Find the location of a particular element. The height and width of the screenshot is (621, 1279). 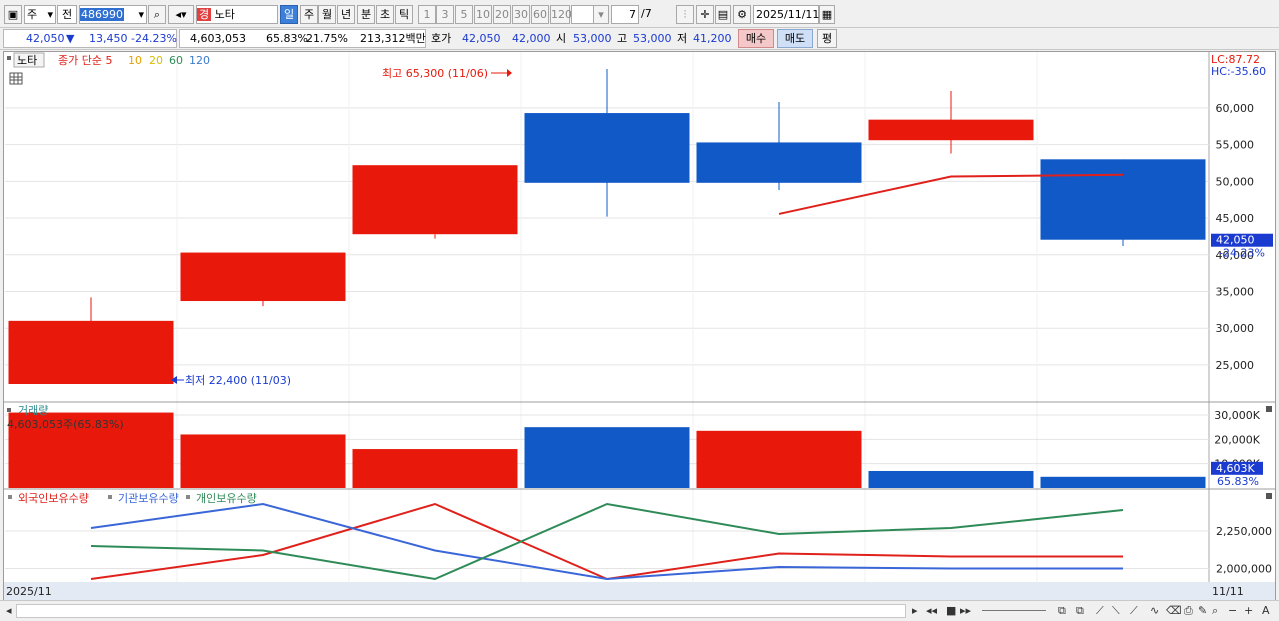

layout-icon: ⧉ is located at coordinates (1062, 611).